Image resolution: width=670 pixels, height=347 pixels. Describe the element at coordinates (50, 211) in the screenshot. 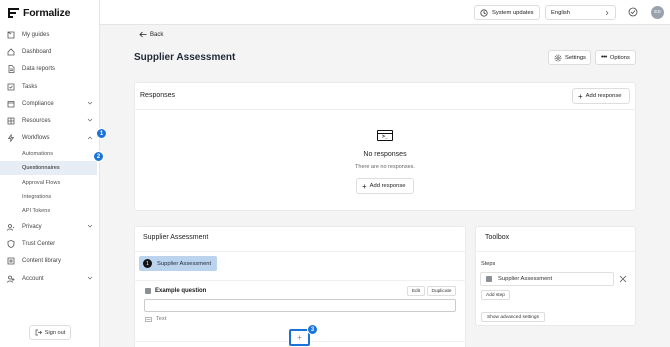

I see `sidebar-subitem-api-tokens: API Tokens` at that location.